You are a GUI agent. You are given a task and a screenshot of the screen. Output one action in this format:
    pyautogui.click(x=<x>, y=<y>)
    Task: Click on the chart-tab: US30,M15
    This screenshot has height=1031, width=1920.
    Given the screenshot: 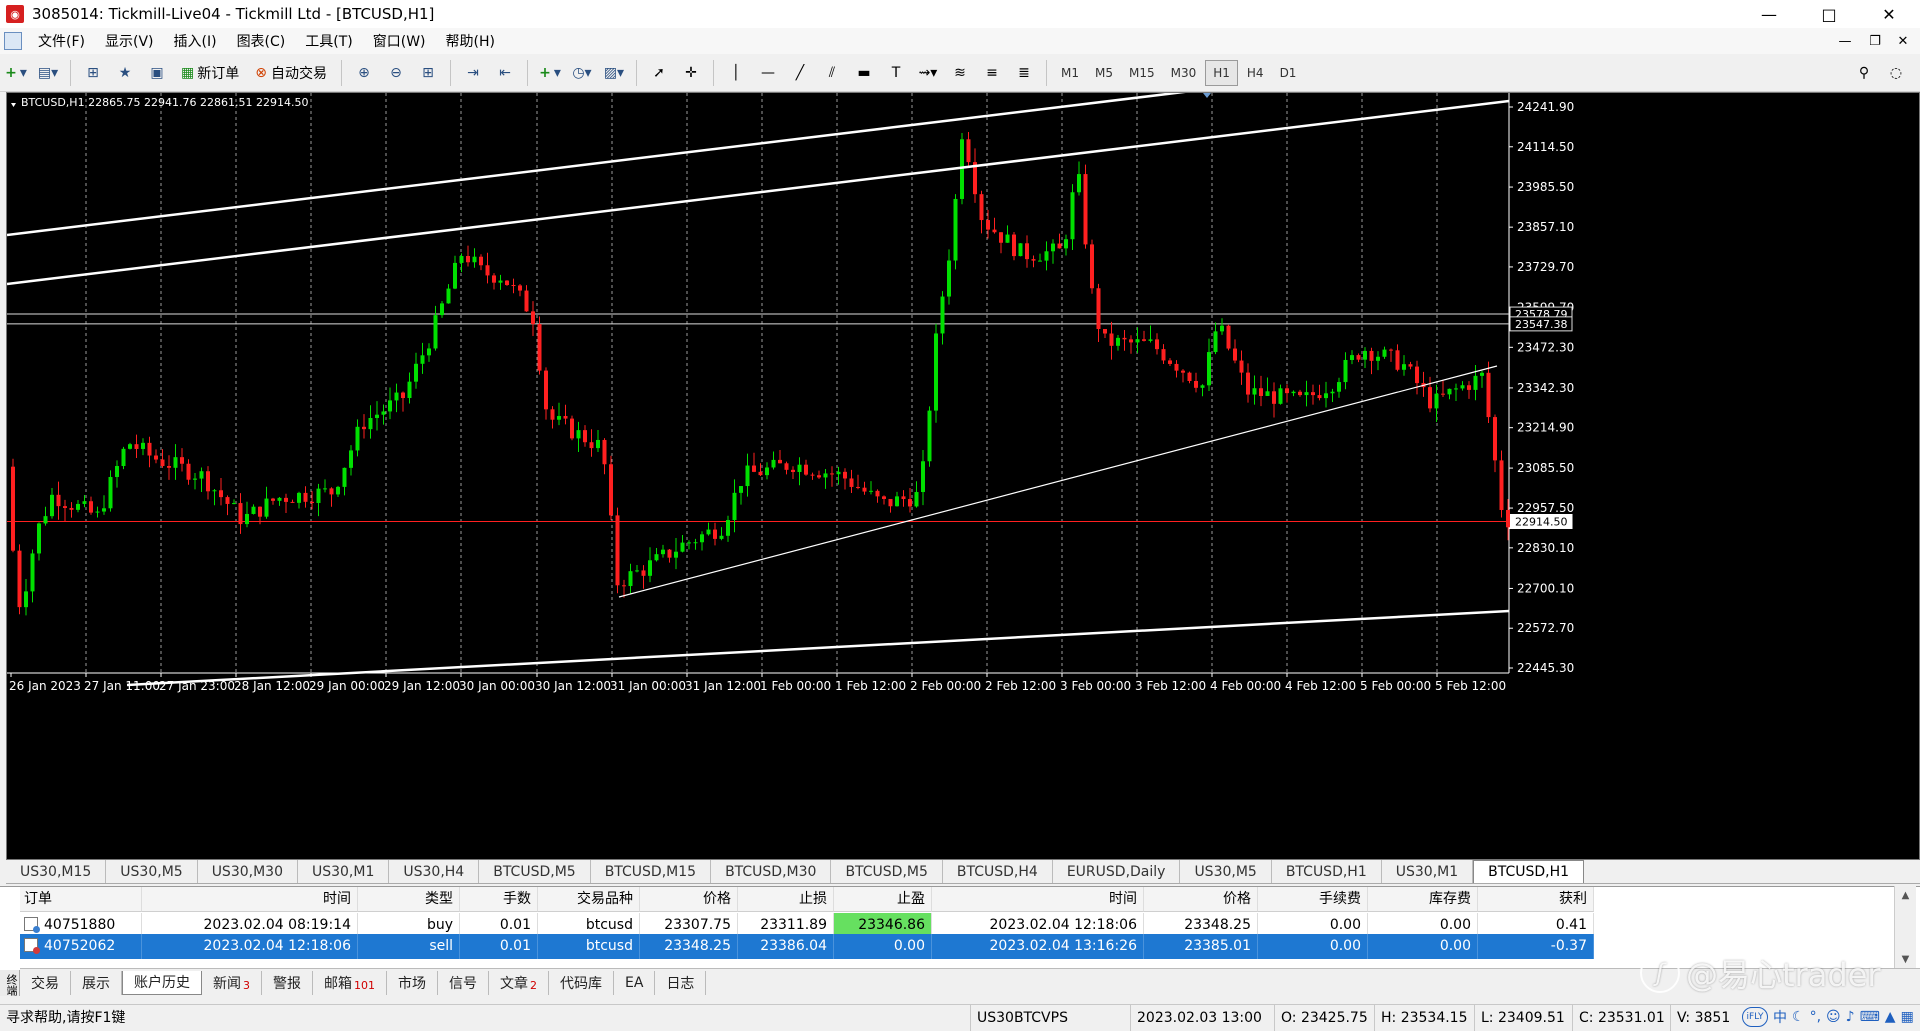 What is the action you would take?
    pyautogui.click(x=56, y=871)
    